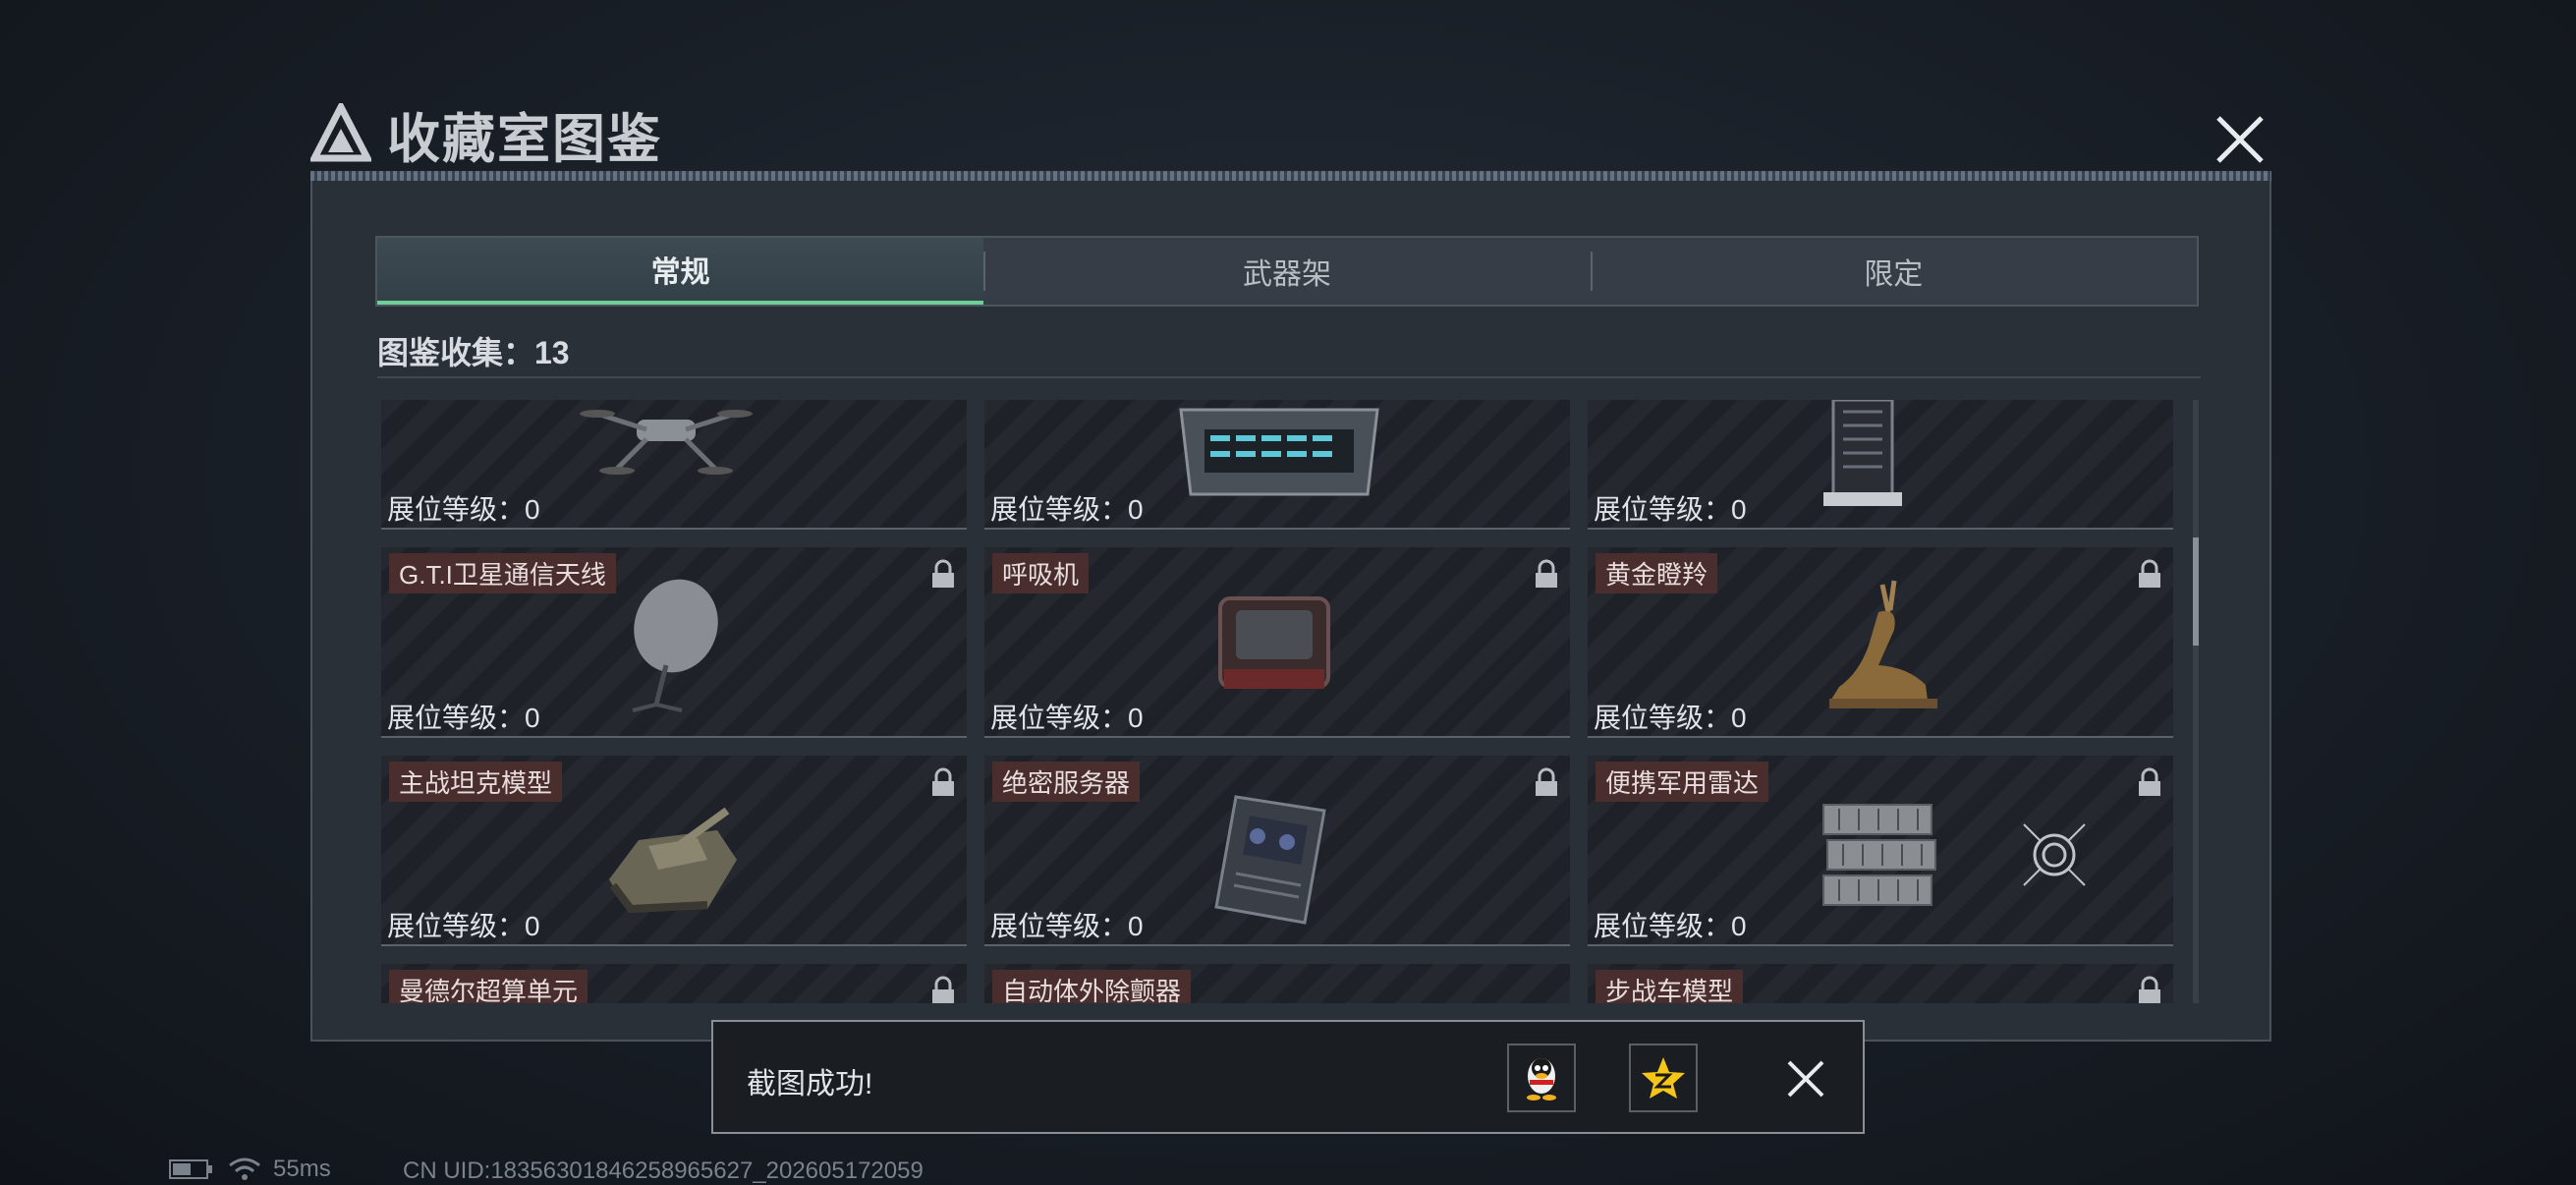 The image size is (2576, 1185). Describe the element at coordinates (810, 1084) in the screenshot. I see `toast-message: 截图成功!` at that location.